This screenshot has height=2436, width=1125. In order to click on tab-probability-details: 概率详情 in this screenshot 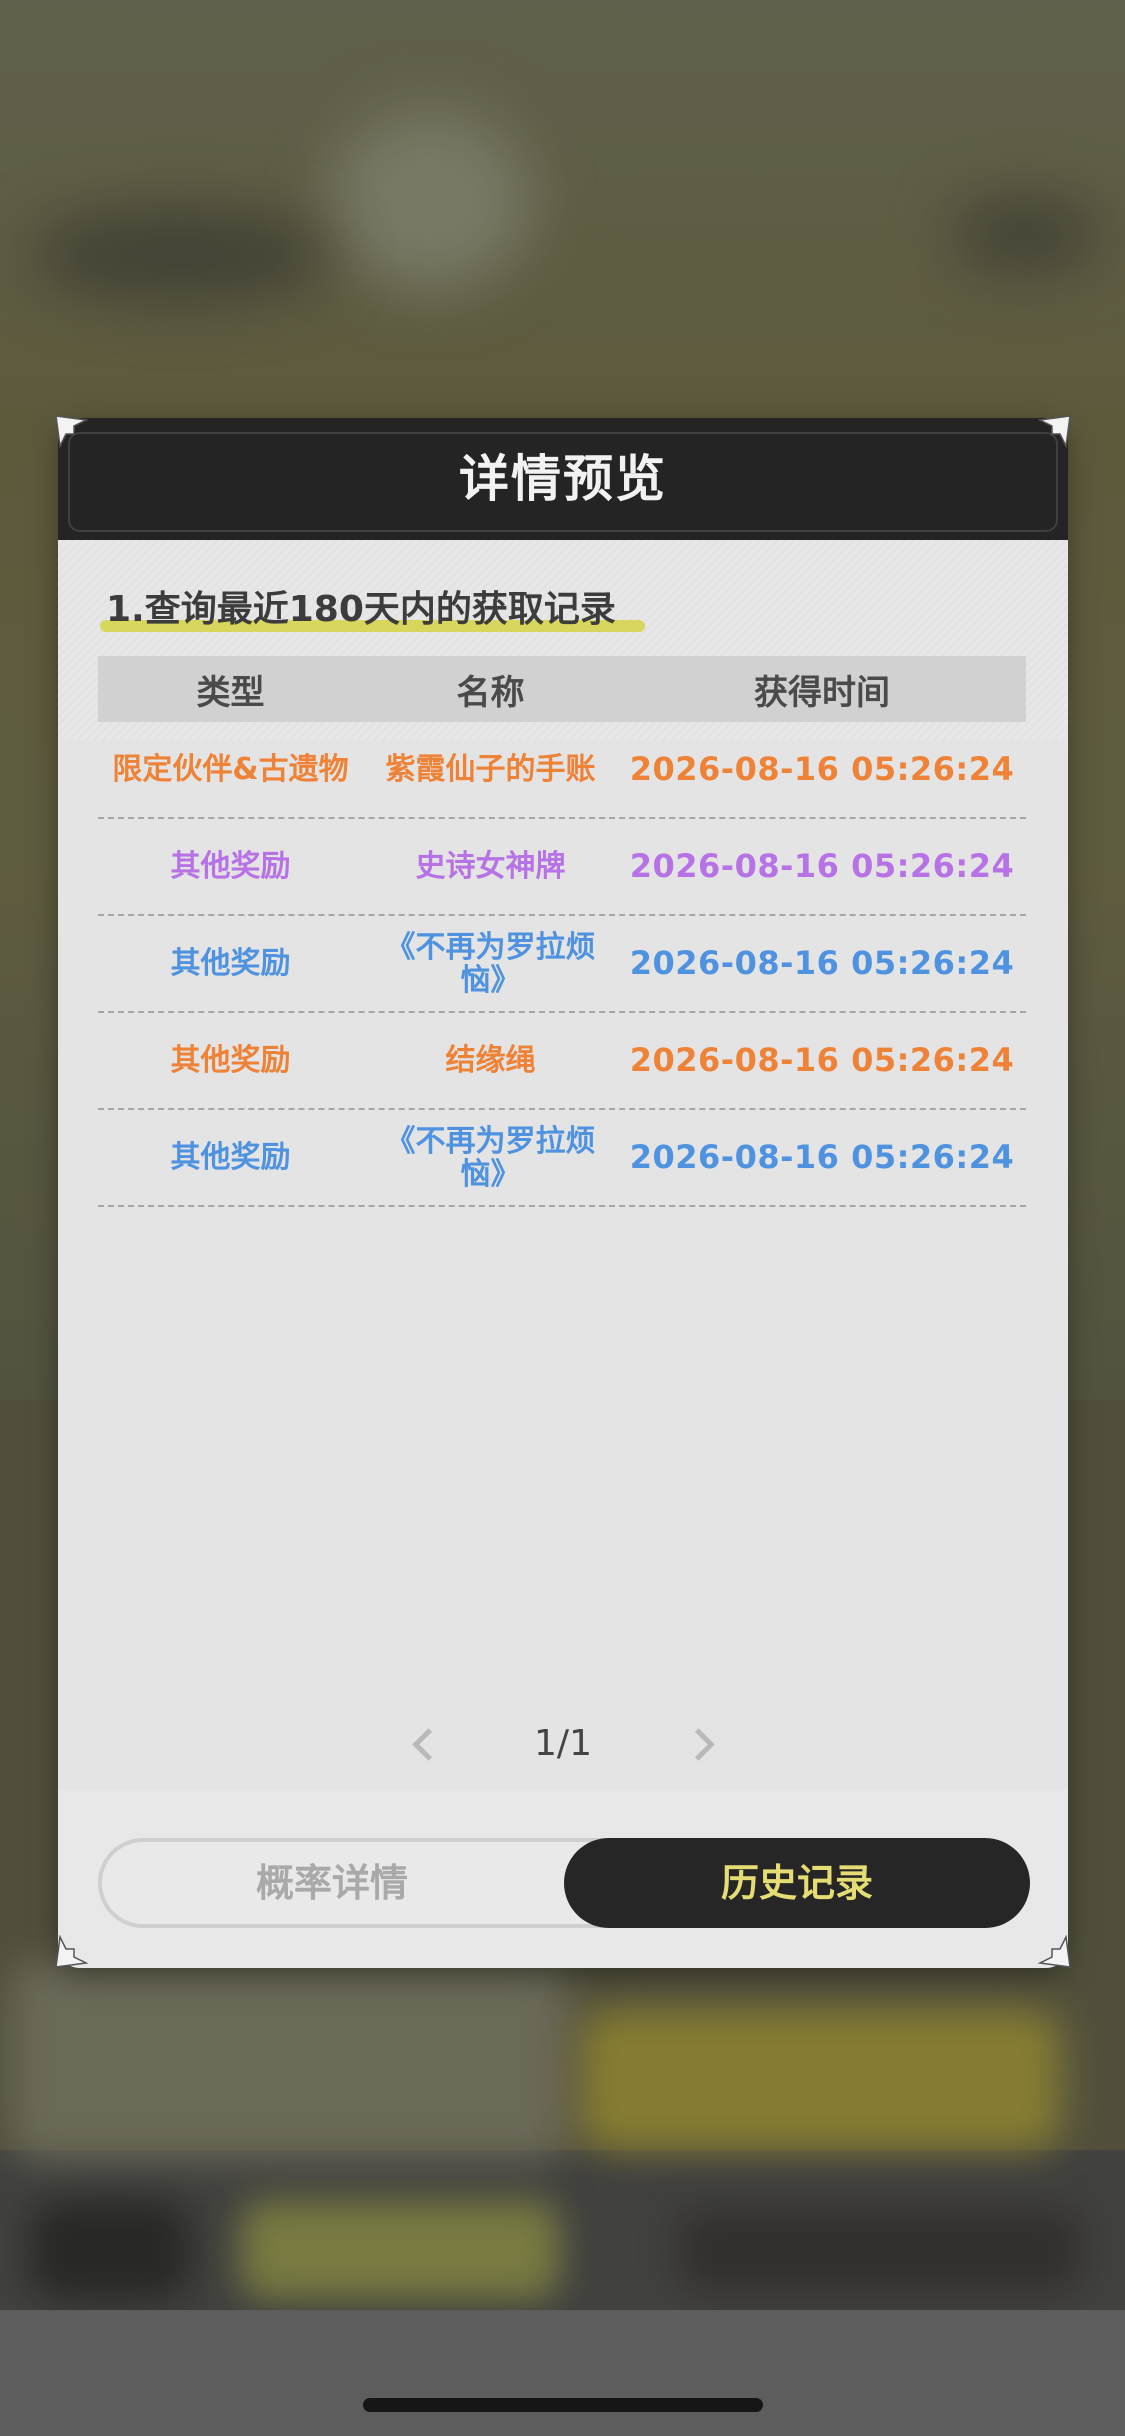, I will do `click(332, 1883)`.